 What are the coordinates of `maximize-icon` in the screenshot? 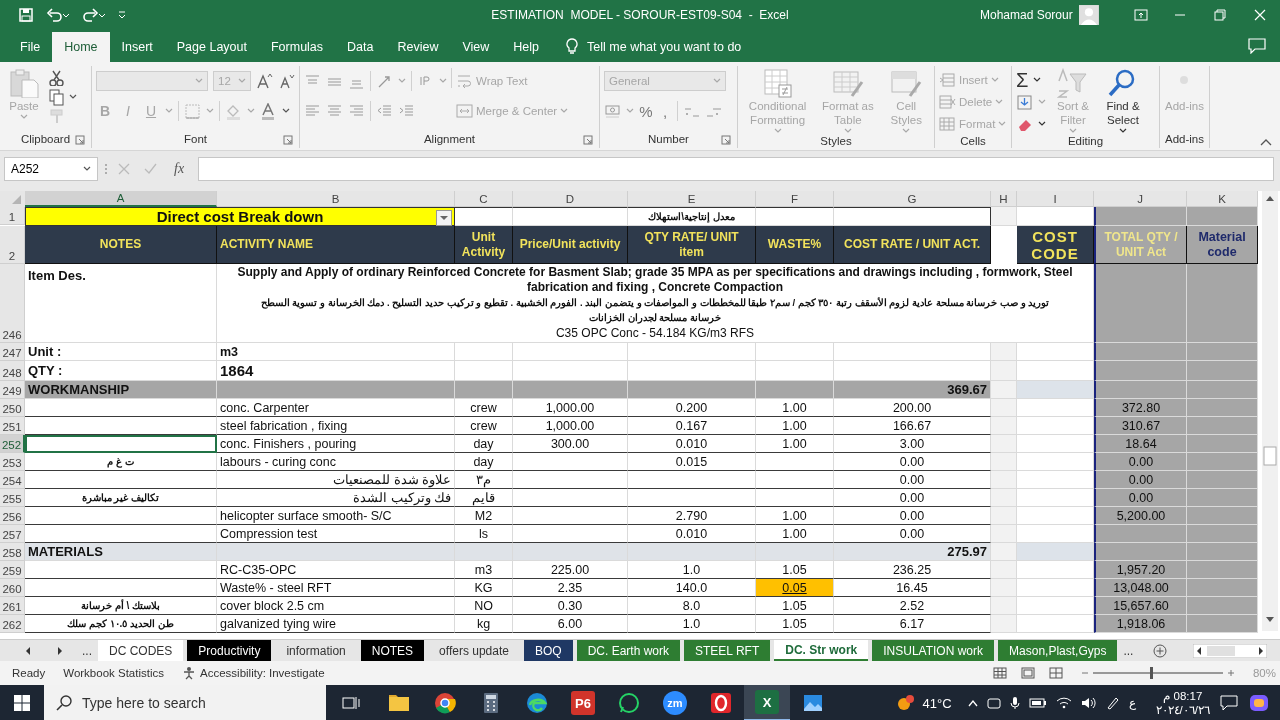 It's located at (1220, 15).